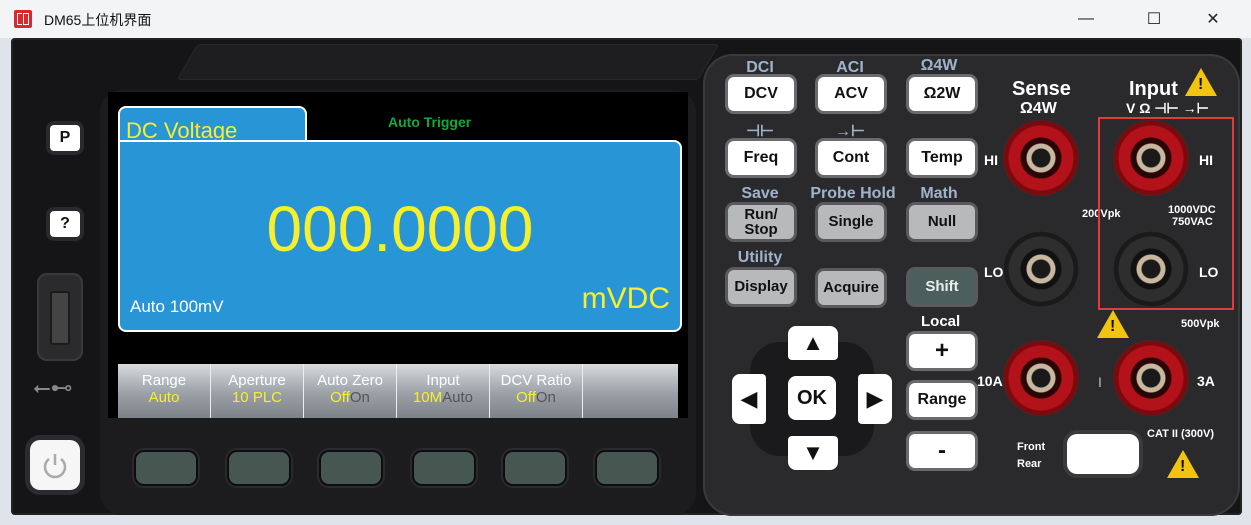  I want to click on diode-label: →⊢, so click(850, 131).